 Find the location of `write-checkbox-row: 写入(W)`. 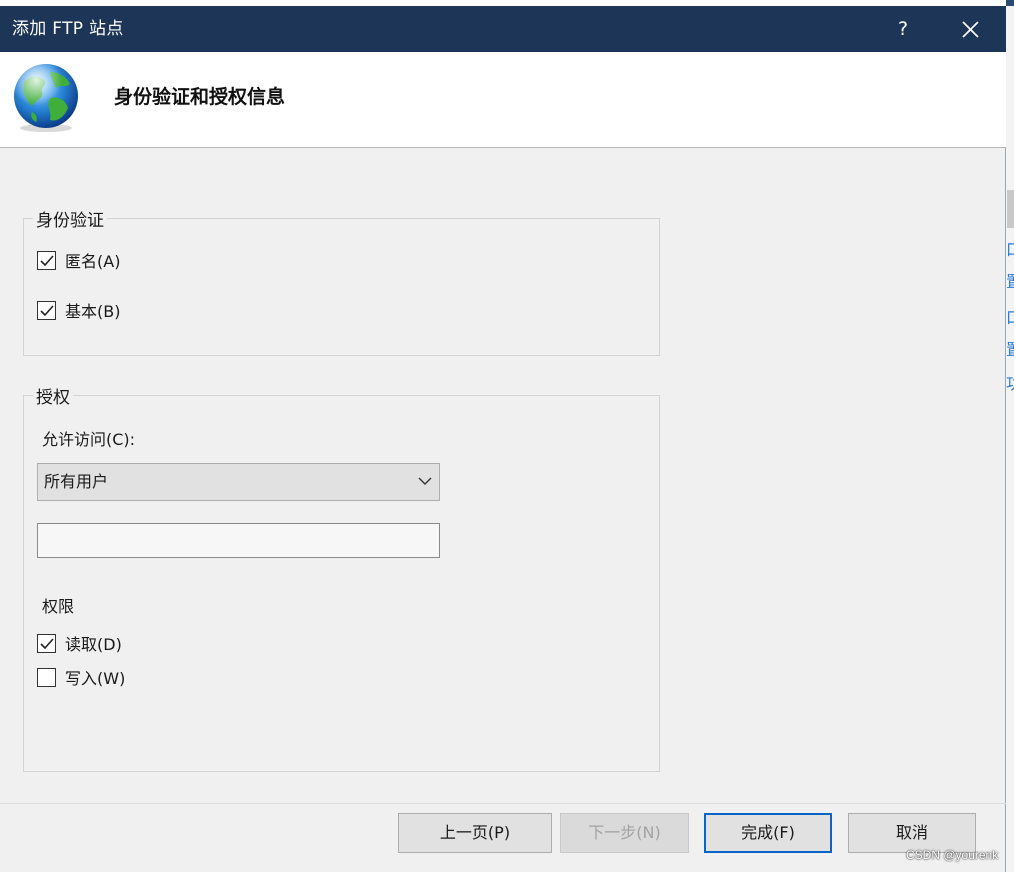

write-checkbox-row: 写入(W) is located at coordinates (81, 677).